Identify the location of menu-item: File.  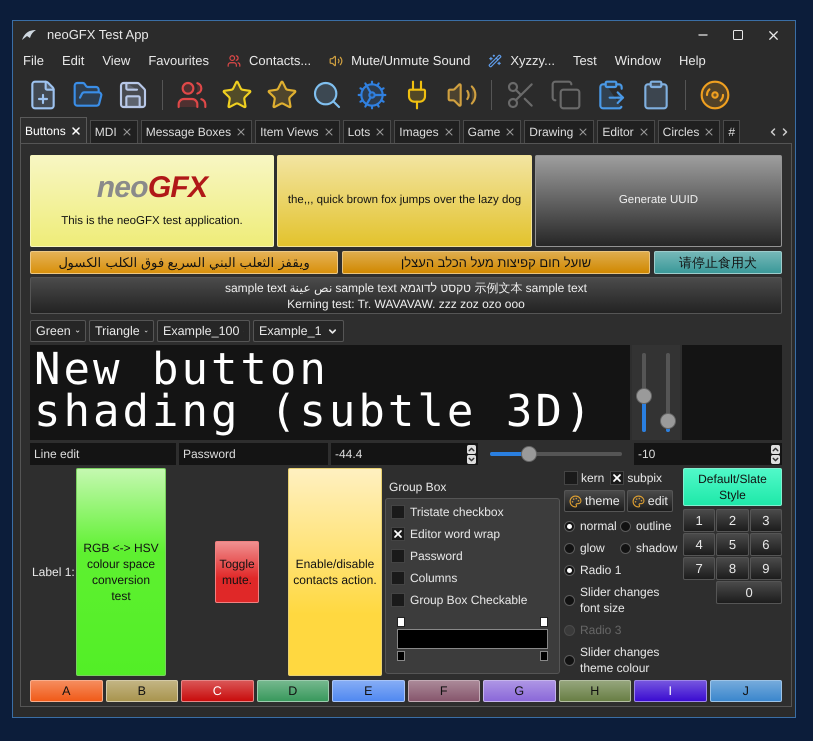
(33, 61).